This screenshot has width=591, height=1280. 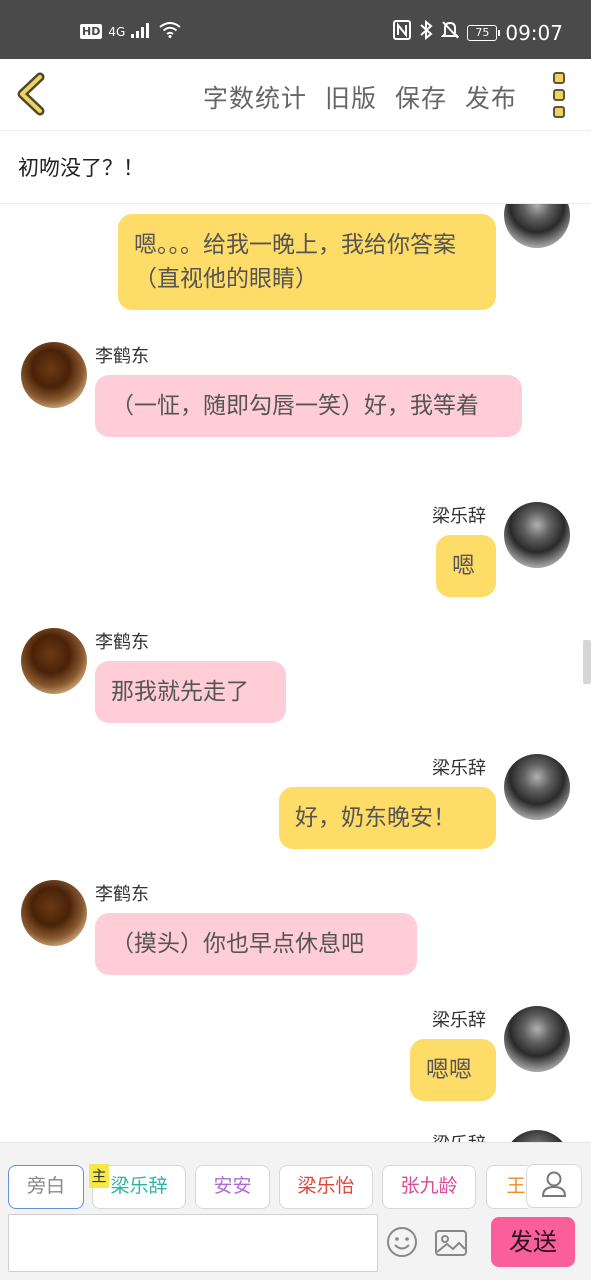 I want to click on toolbar-actions: 字数统计 旧版 保存 发布, so click(x=360, y=97).